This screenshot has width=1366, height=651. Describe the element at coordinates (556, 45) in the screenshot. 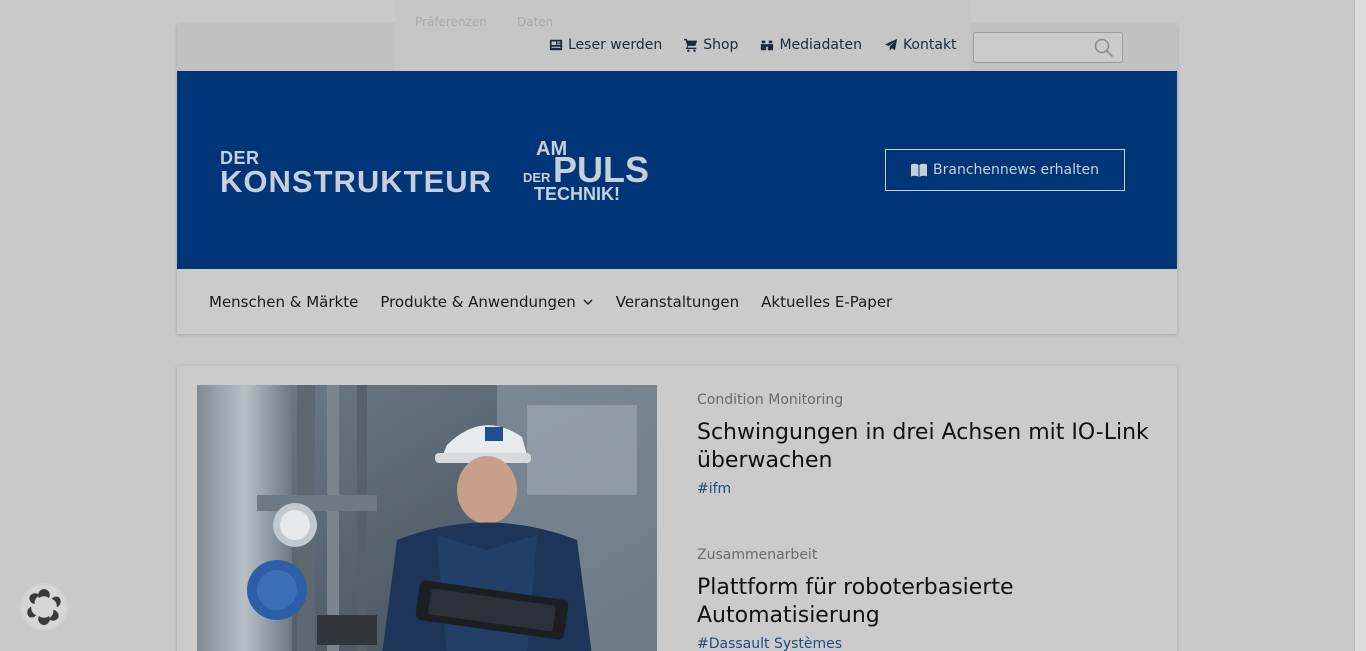

I see `newspaper-icon` at that location.